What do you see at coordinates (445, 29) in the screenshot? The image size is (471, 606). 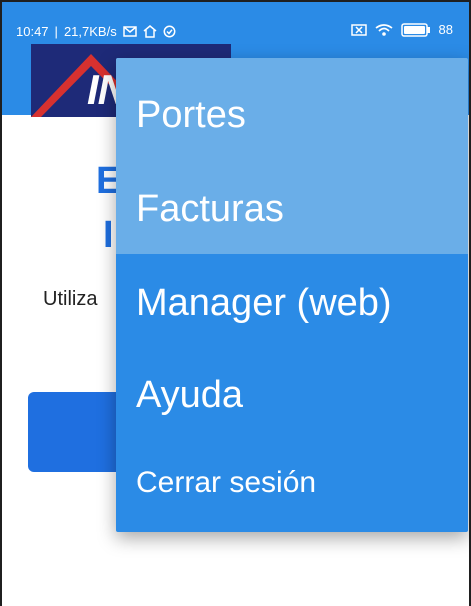 I see `battery-level: 88` at bounding box center [445, 29].